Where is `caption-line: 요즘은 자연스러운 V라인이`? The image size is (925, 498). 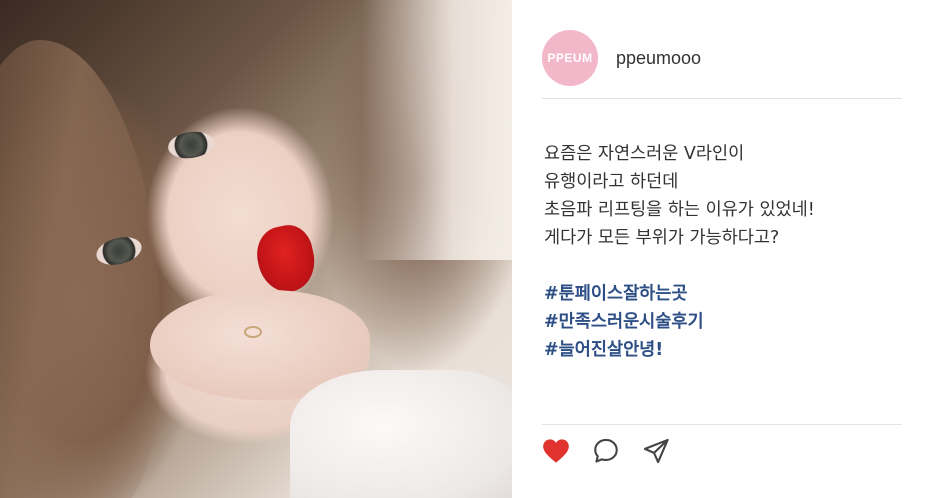 caption-line: 요즘은 자연스러운 V라인이 is located at coordinates (644, 154).